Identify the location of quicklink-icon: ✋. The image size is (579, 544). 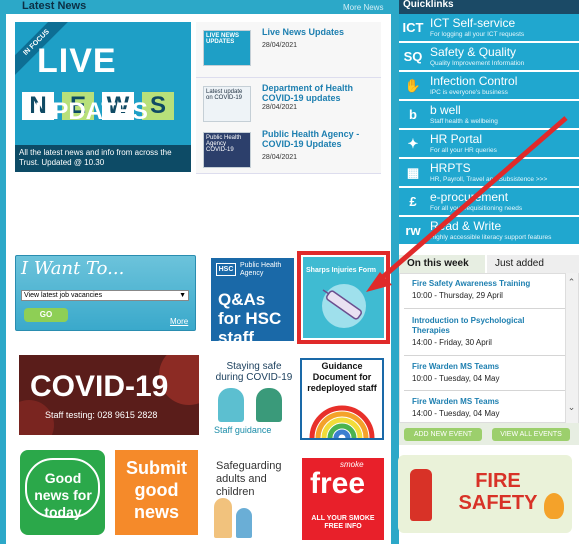
(413, 85).